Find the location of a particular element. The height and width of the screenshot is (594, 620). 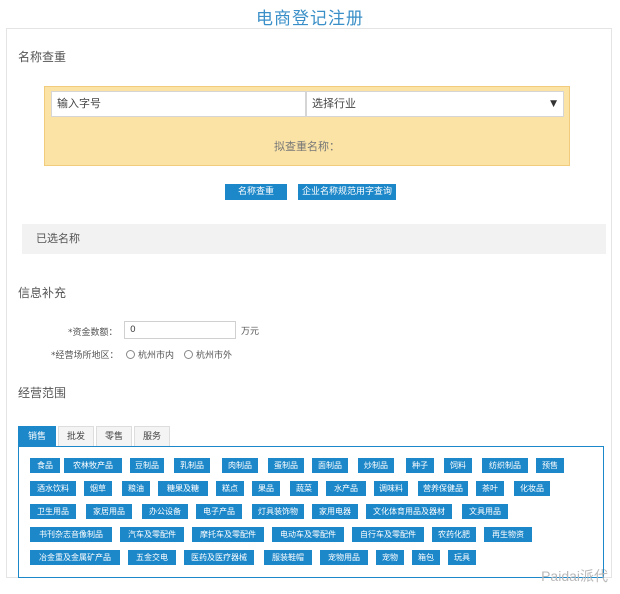

scope-tag: 果品 is located at coordinates (266, 488).